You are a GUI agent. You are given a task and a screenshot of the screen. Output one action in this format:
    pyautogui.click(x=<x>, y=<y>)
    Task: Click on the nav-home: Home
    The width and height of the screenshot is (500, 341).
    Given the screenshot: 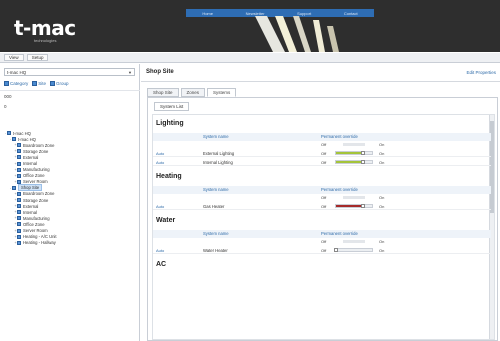 What is the action you would take?
    pyautogui.click(x=207, y=13)
    